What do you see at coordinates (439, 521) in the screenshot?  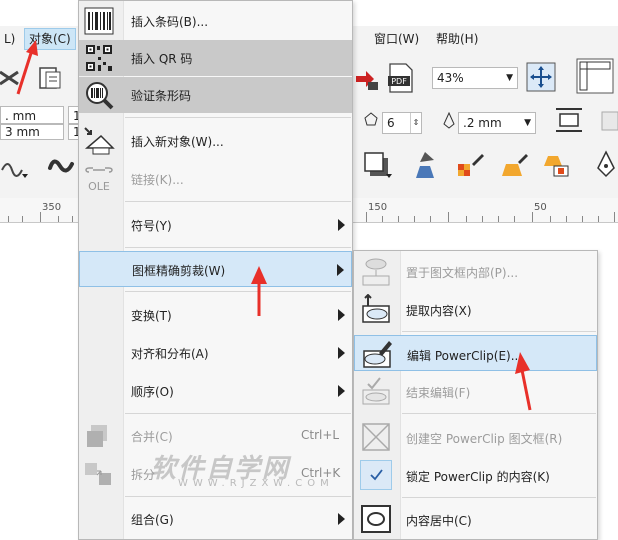 I see `submenu-item-label: 内容居中(C)` at bounding box center [439, 521].